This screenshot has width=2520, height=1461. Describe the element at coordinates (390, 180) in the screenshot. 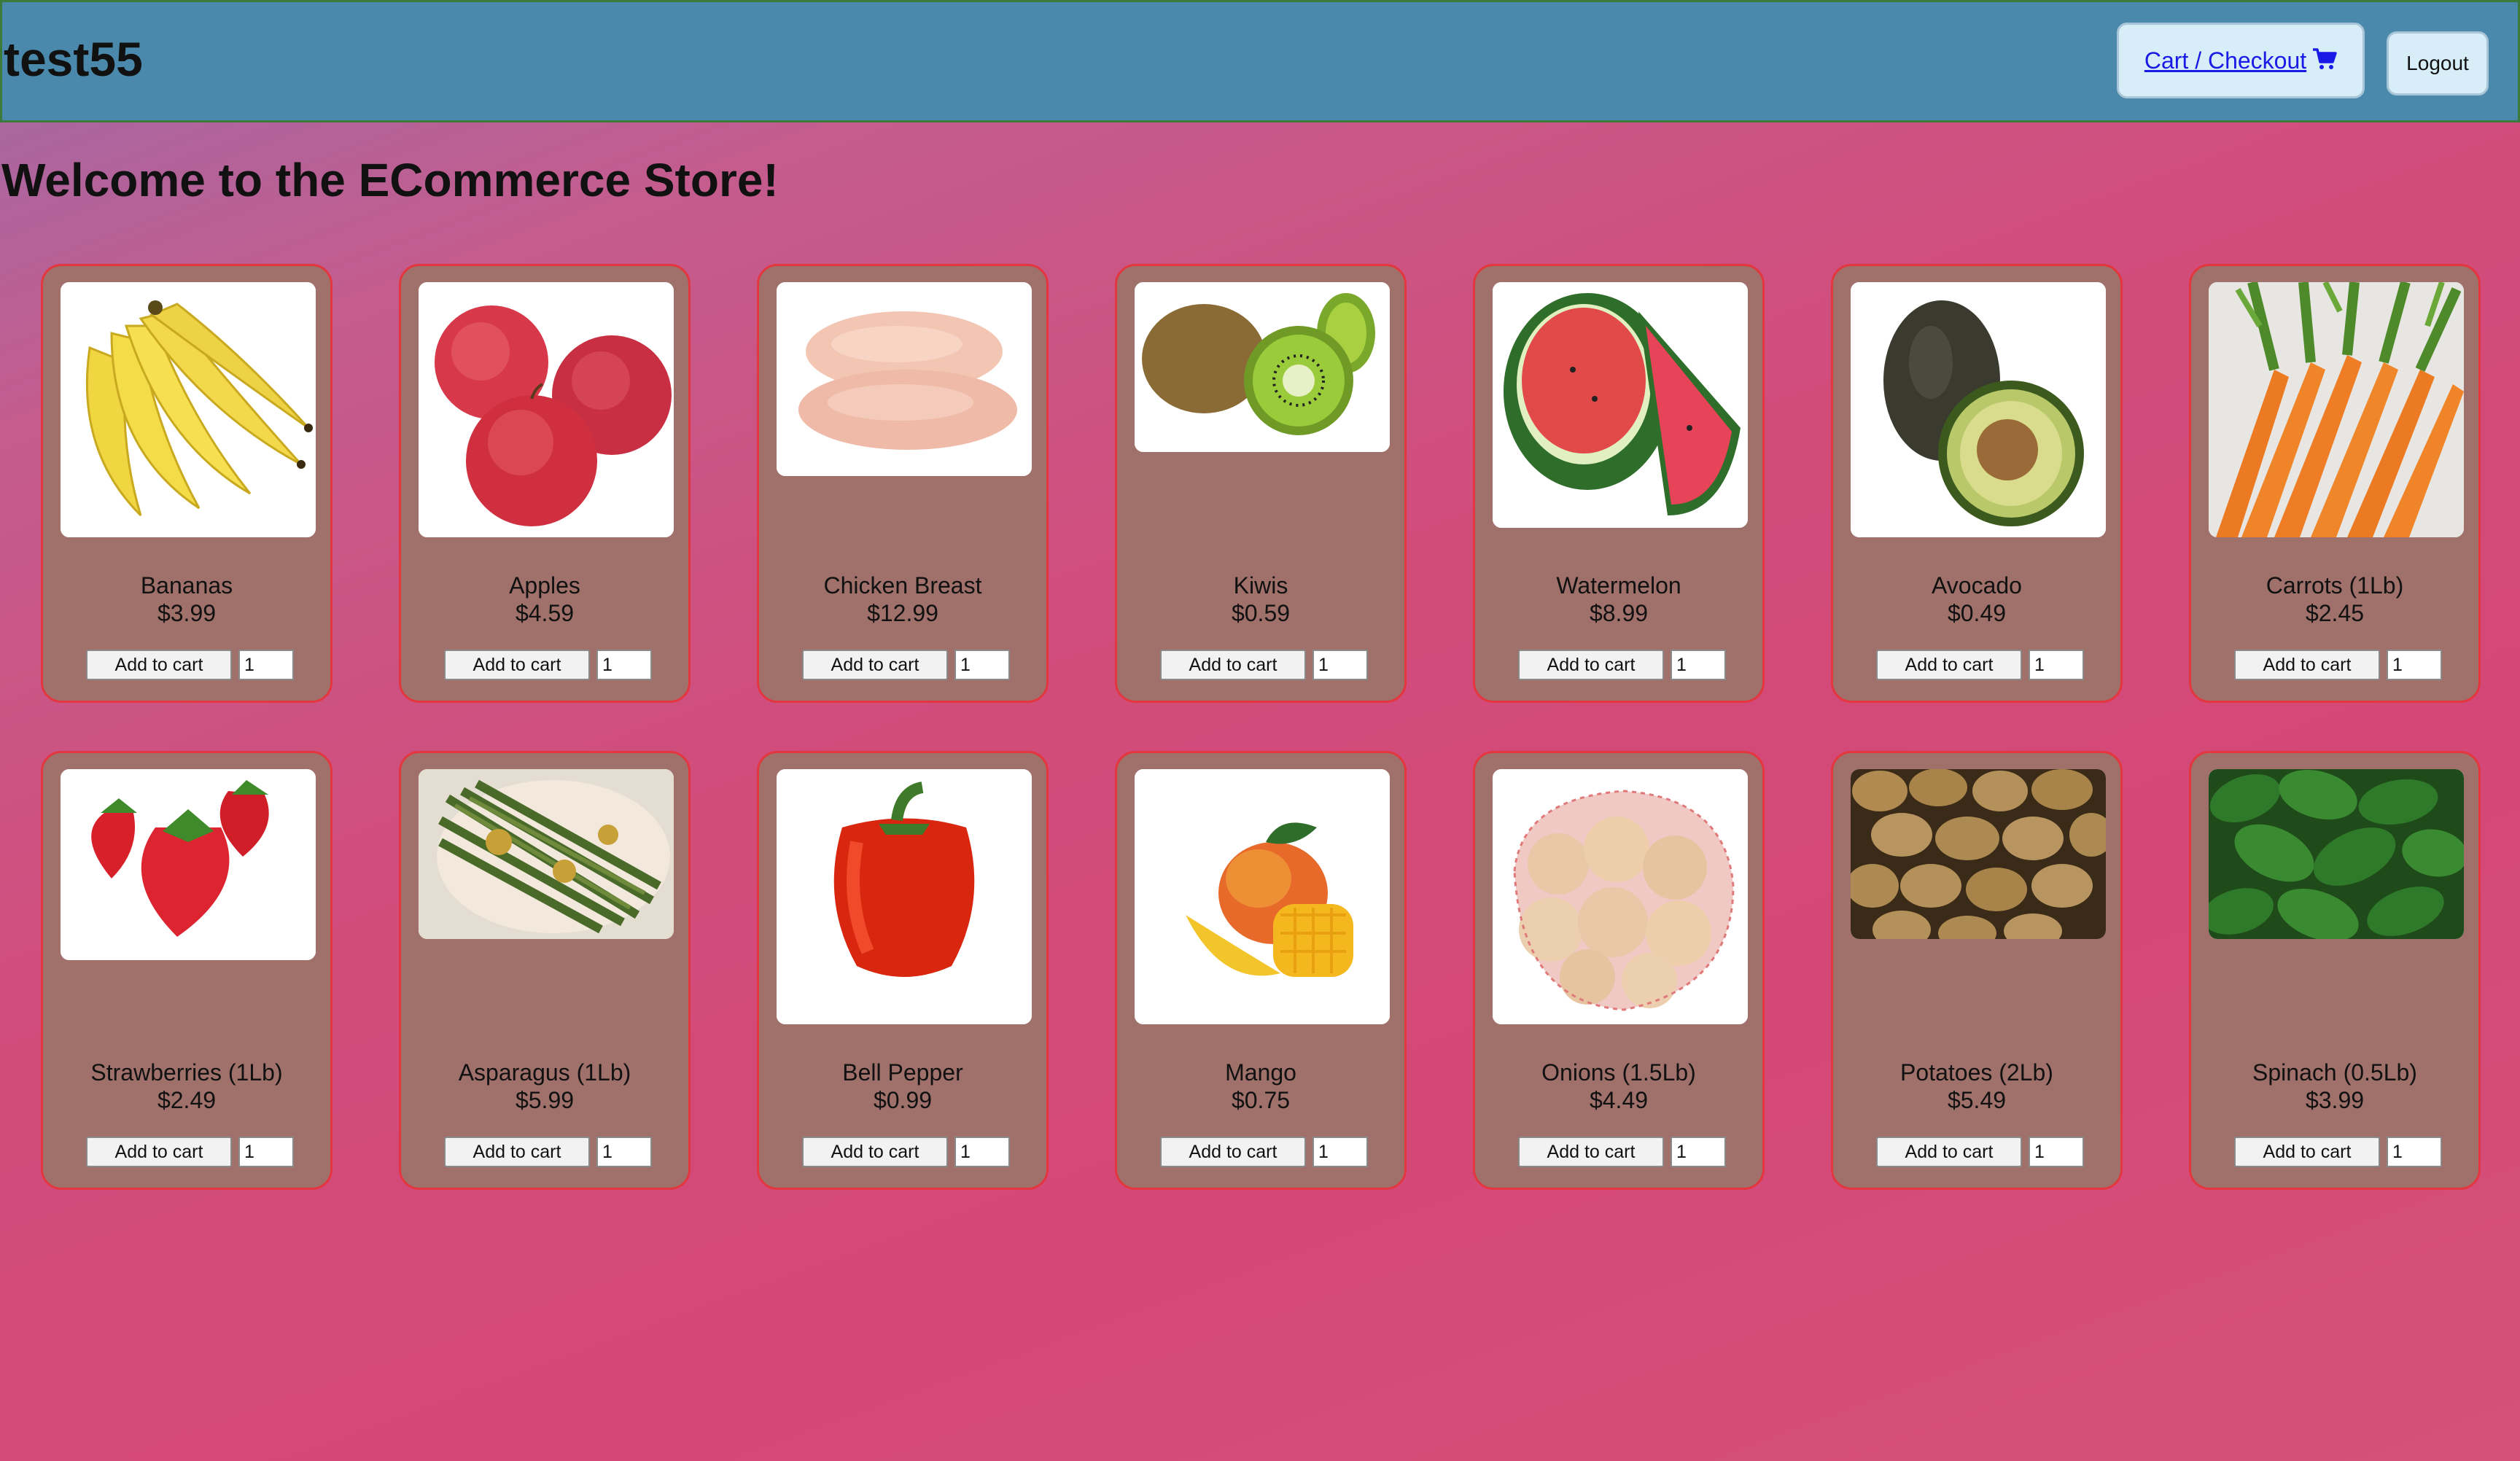

I see `page-title: Welcome to the ECommerce Store!` at that location.